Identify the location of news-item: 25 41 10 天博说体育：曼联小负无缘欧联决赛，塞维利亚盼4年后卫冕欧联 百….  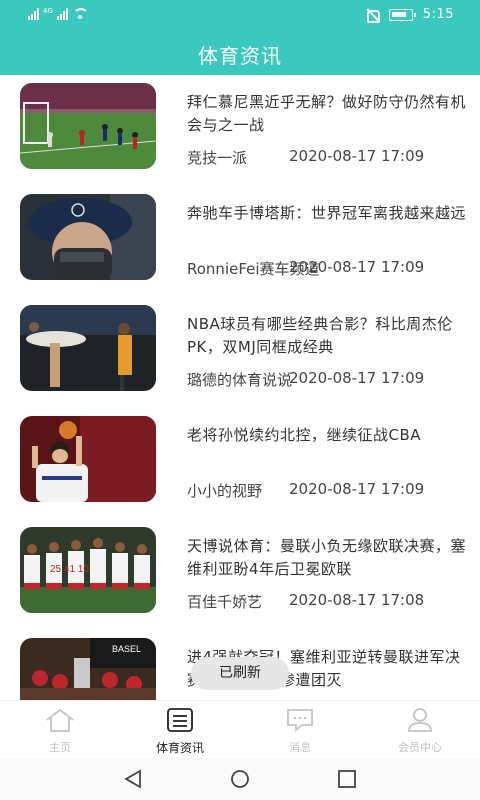
(240, 574).